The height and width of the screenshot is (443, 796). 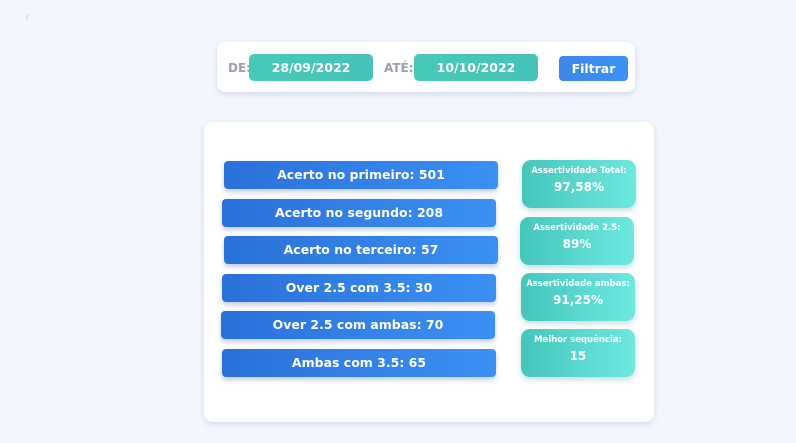 I want to click on stat-over25-with-35: Over 2.5 com 3.5: 30, so click(x=359, y=288).